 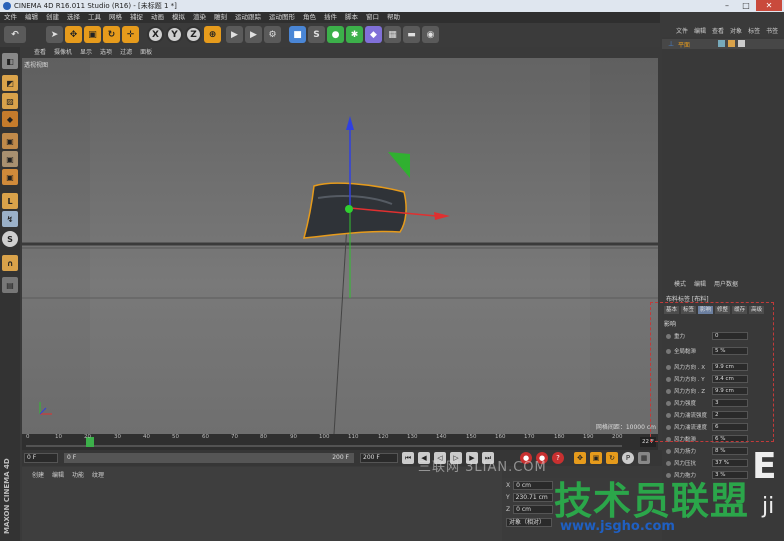 I want to click on wind-pressure-field: 37 %, so click(x=730, y=463).